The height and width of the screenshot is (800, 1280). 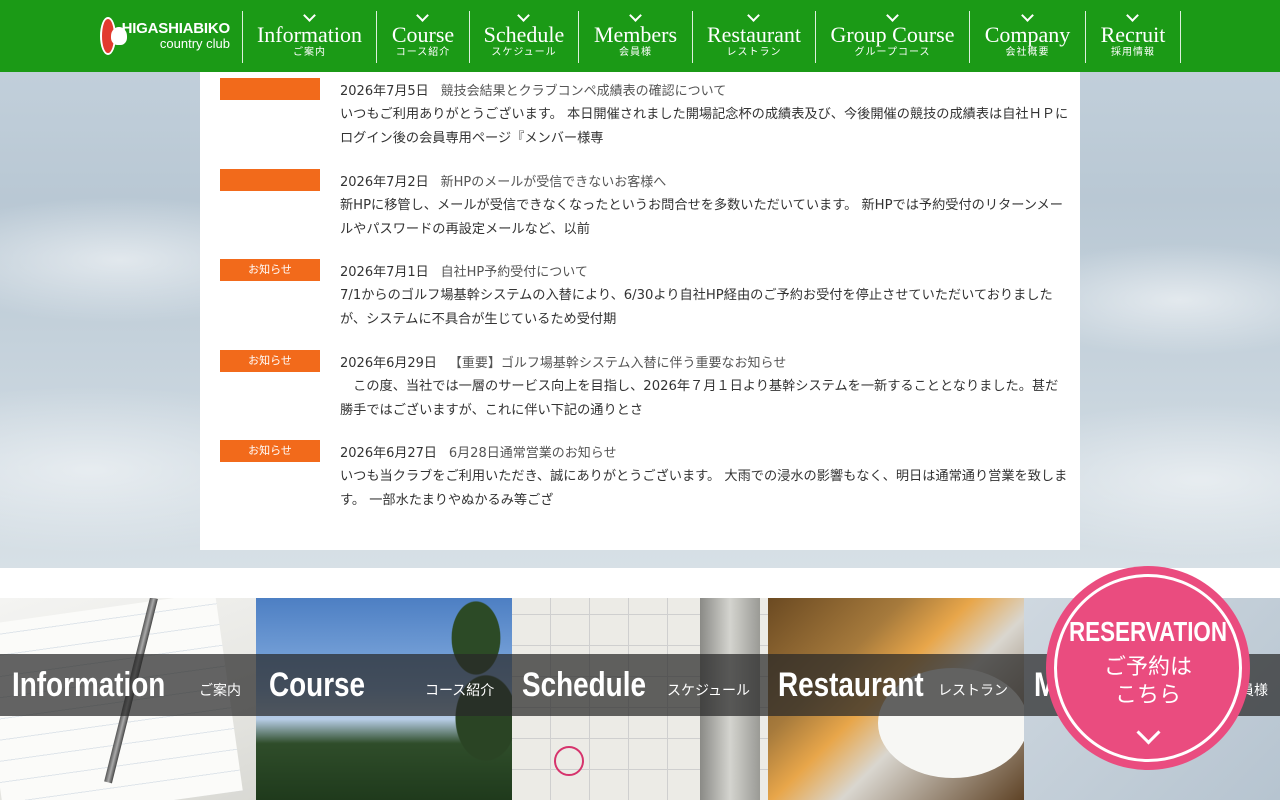 What do you see at coordinates (554, 182) in the screenshot?
I see `news-title-link: 新HPのメールが受信できないお客様へ` at bounding box center [554, 182].